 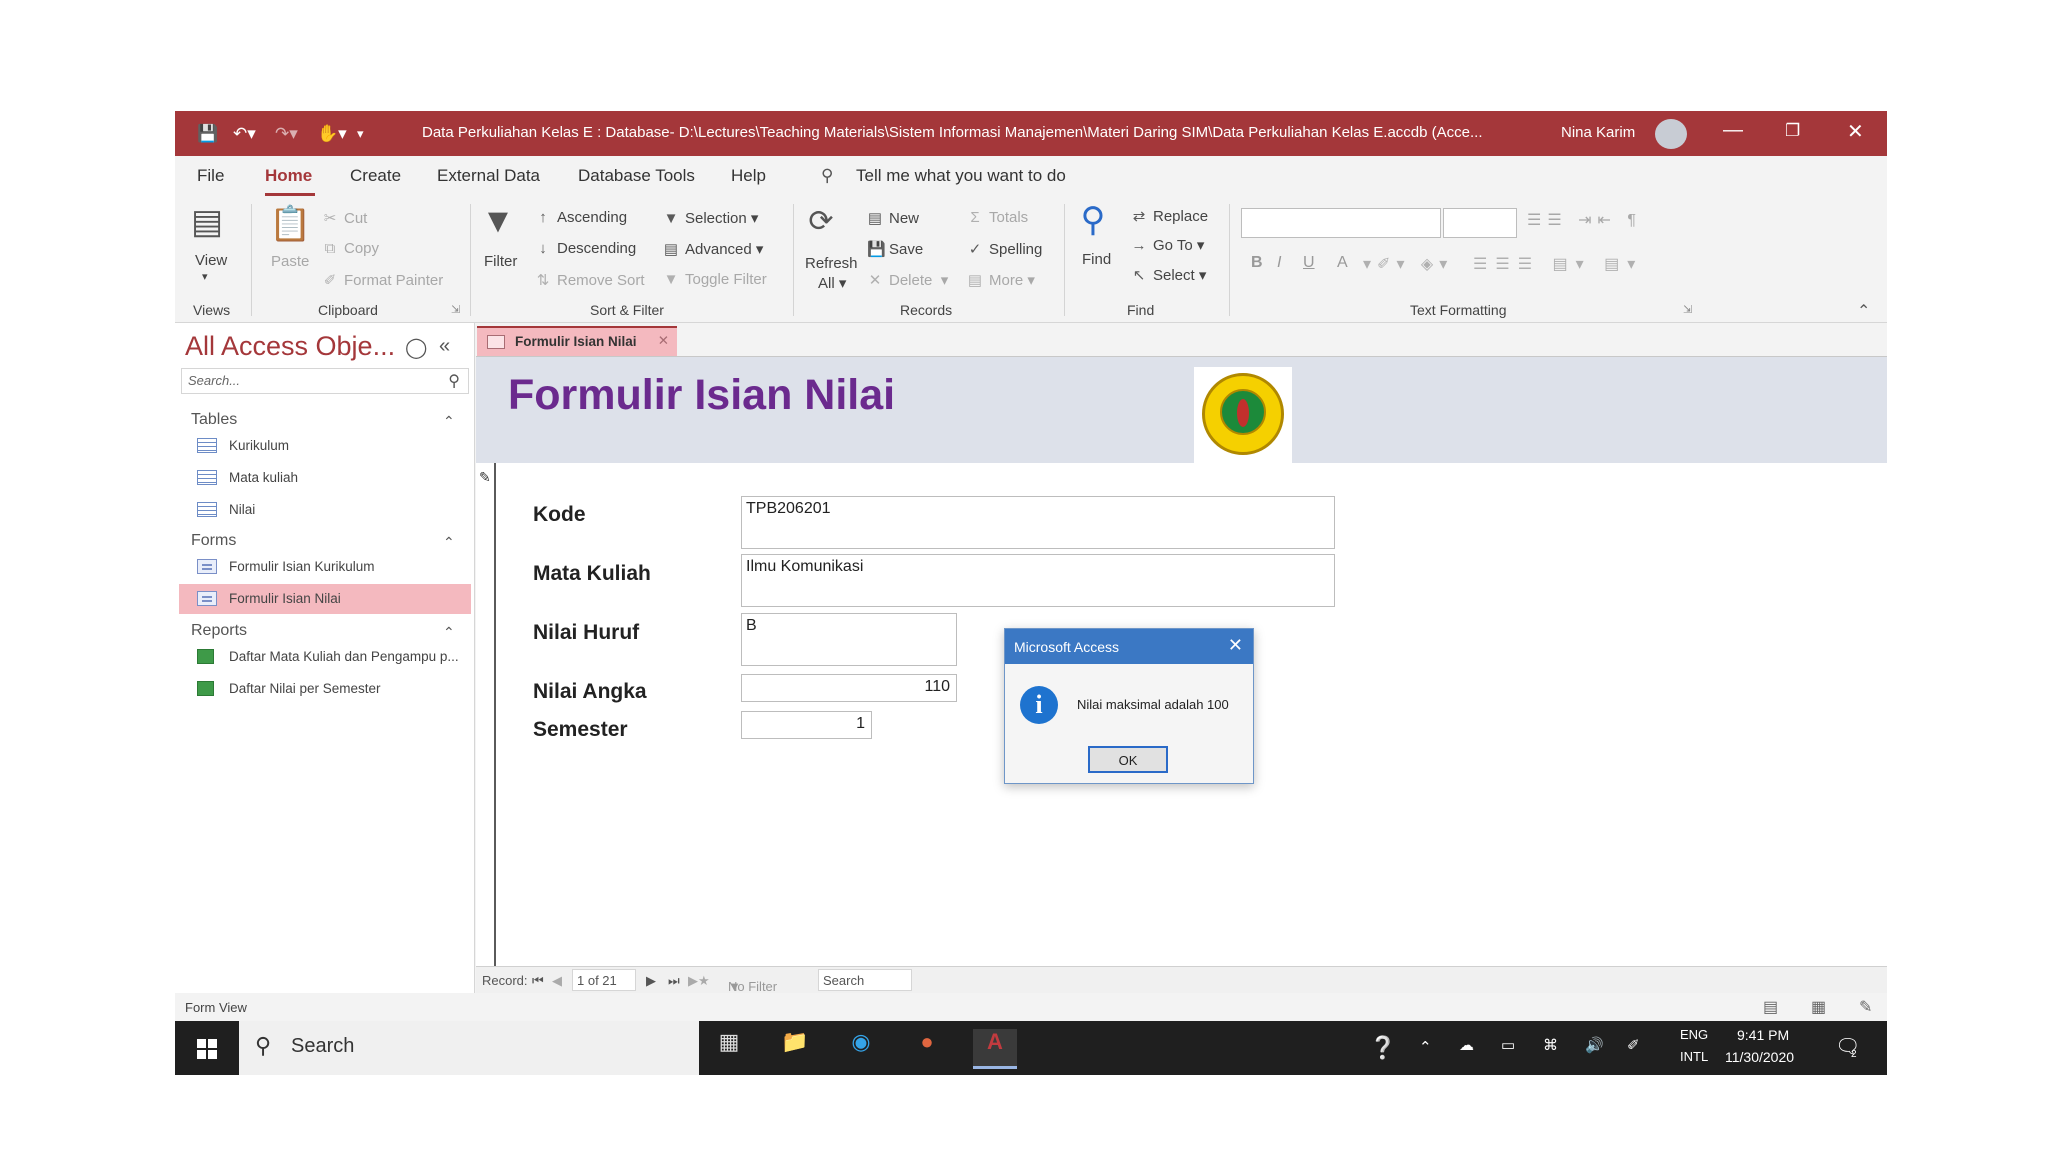 What do you see at coordinates (416, 347) in the screenshot?
I see `nav-menu-icon: ◯` at bounding box center [416, 347].